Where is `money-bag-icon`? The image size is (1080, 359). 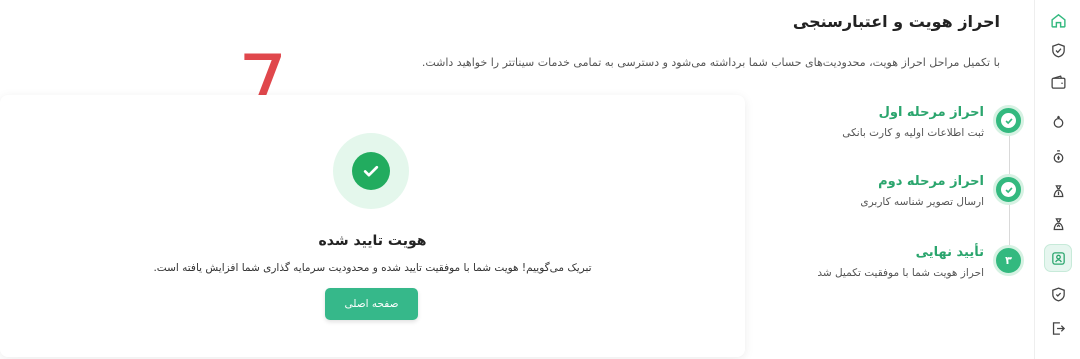 money-bag-icon is located at coordinates (1058, 191).